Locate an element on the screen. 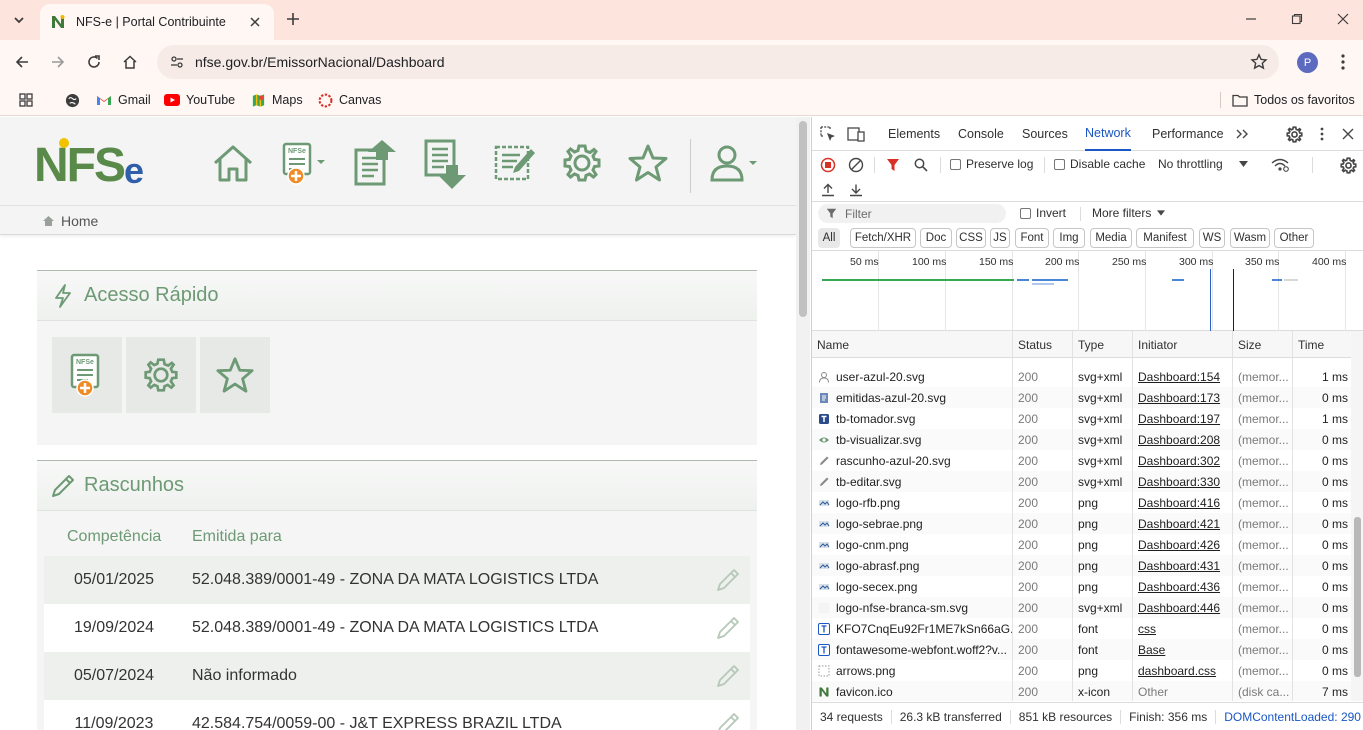 Image resolution: width=1363 pixels, height=730 pixels. devtools-tab-console: Console is located at coordinates (981, 134).